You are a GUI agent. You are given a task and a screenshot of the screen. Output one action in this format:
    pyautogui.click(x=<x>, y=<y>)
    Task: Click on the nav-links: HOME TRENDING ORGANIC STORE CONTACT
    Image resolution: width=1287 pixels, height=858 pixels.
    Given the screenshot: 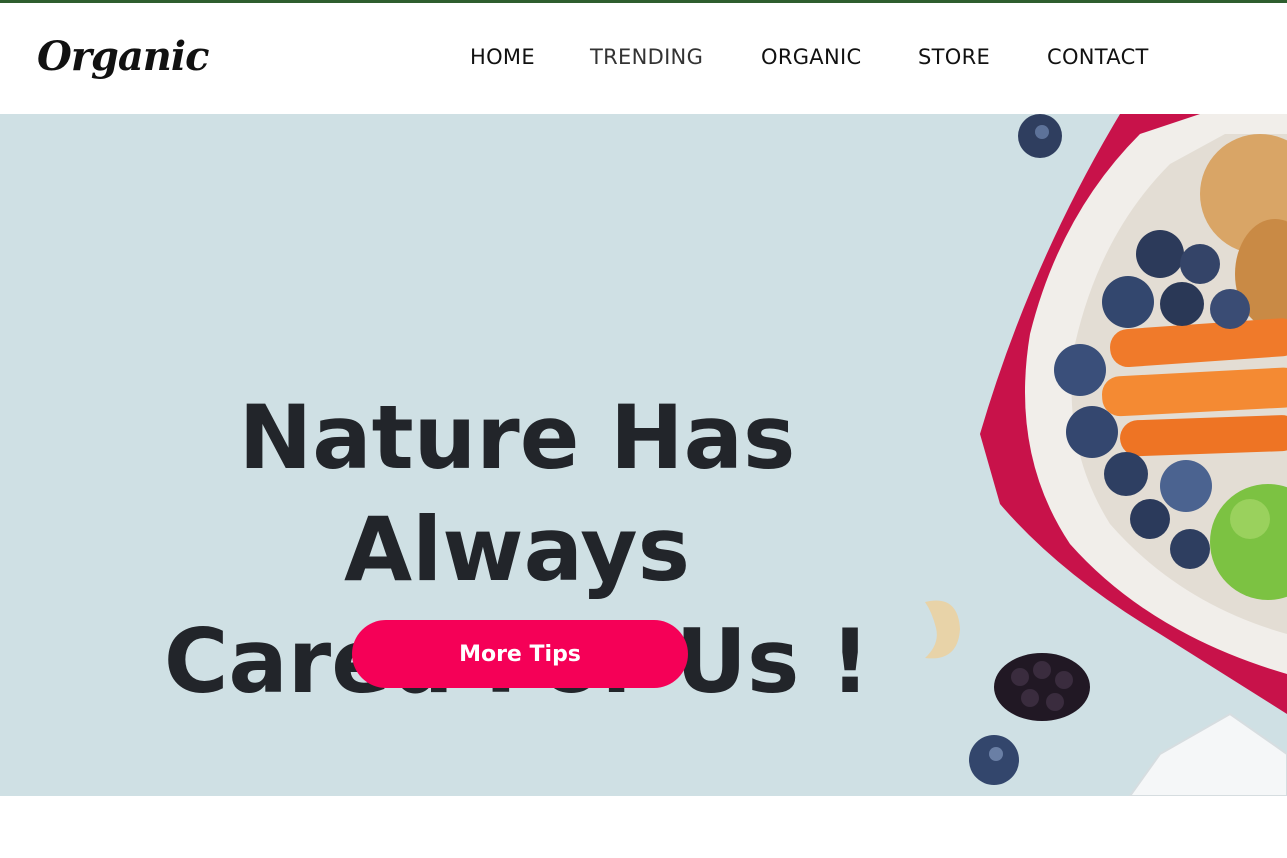 What is the action you would take?
    pyautogui.click(x=643, y=60)
    